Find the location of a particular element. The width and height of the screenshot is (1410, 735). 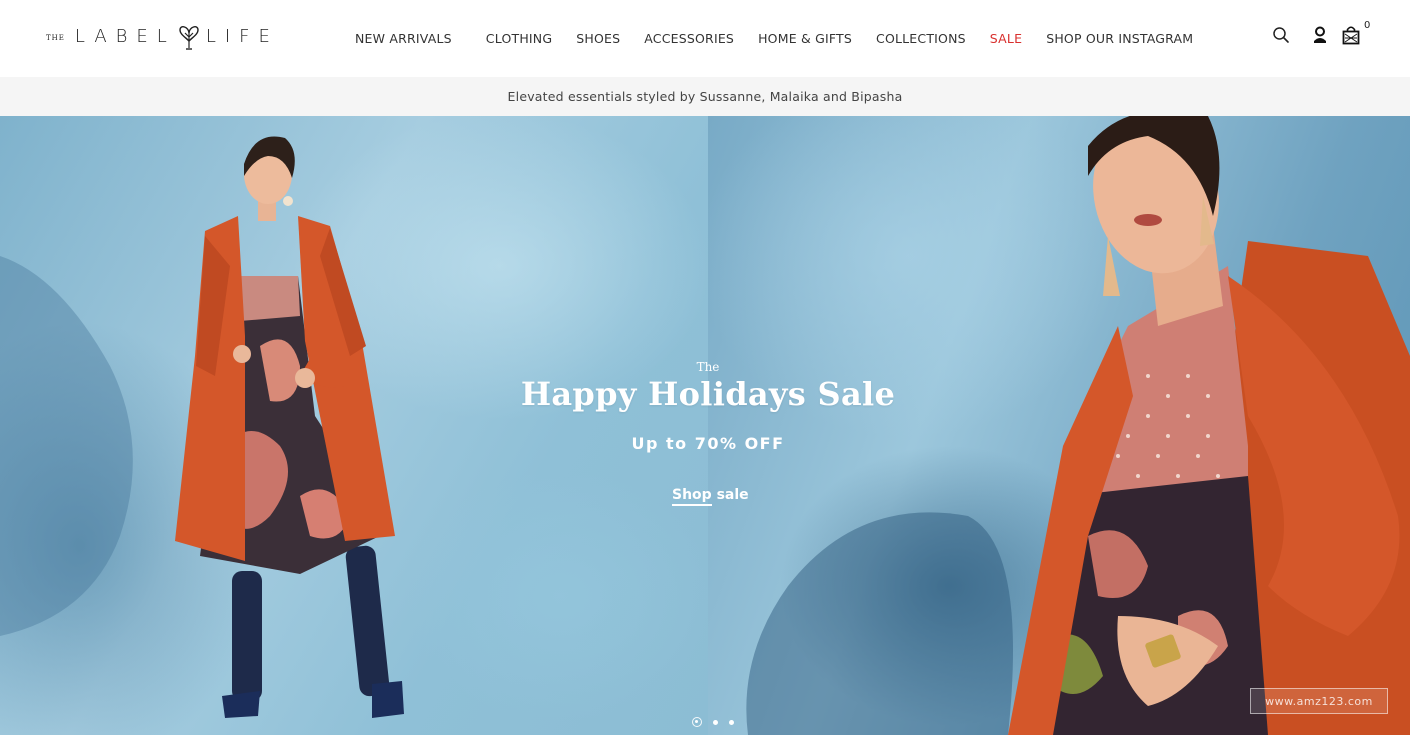

cart-count-badge: 0 is located at coordinates (1367, 25).